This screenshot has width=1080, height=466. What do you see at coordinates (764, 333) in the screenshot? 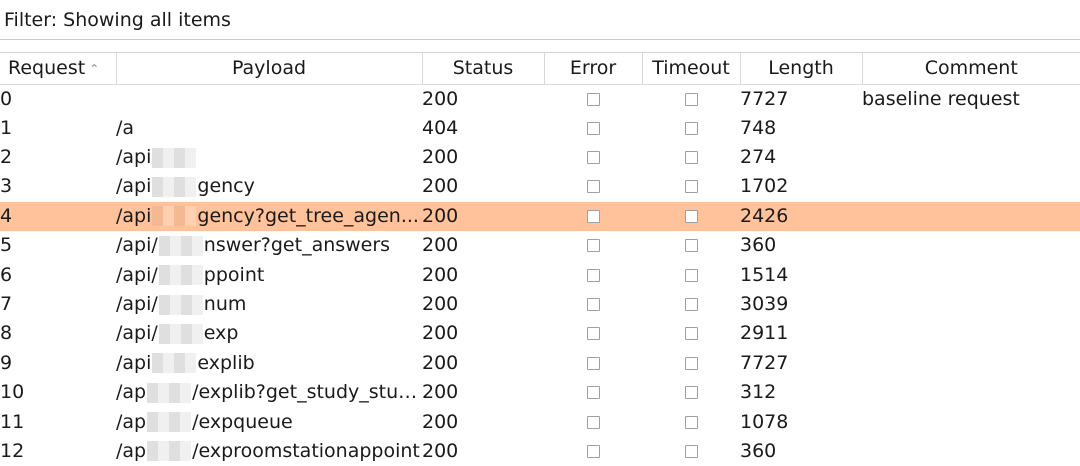
I see `length-cell: 2911` at bounding box center [764, 333].